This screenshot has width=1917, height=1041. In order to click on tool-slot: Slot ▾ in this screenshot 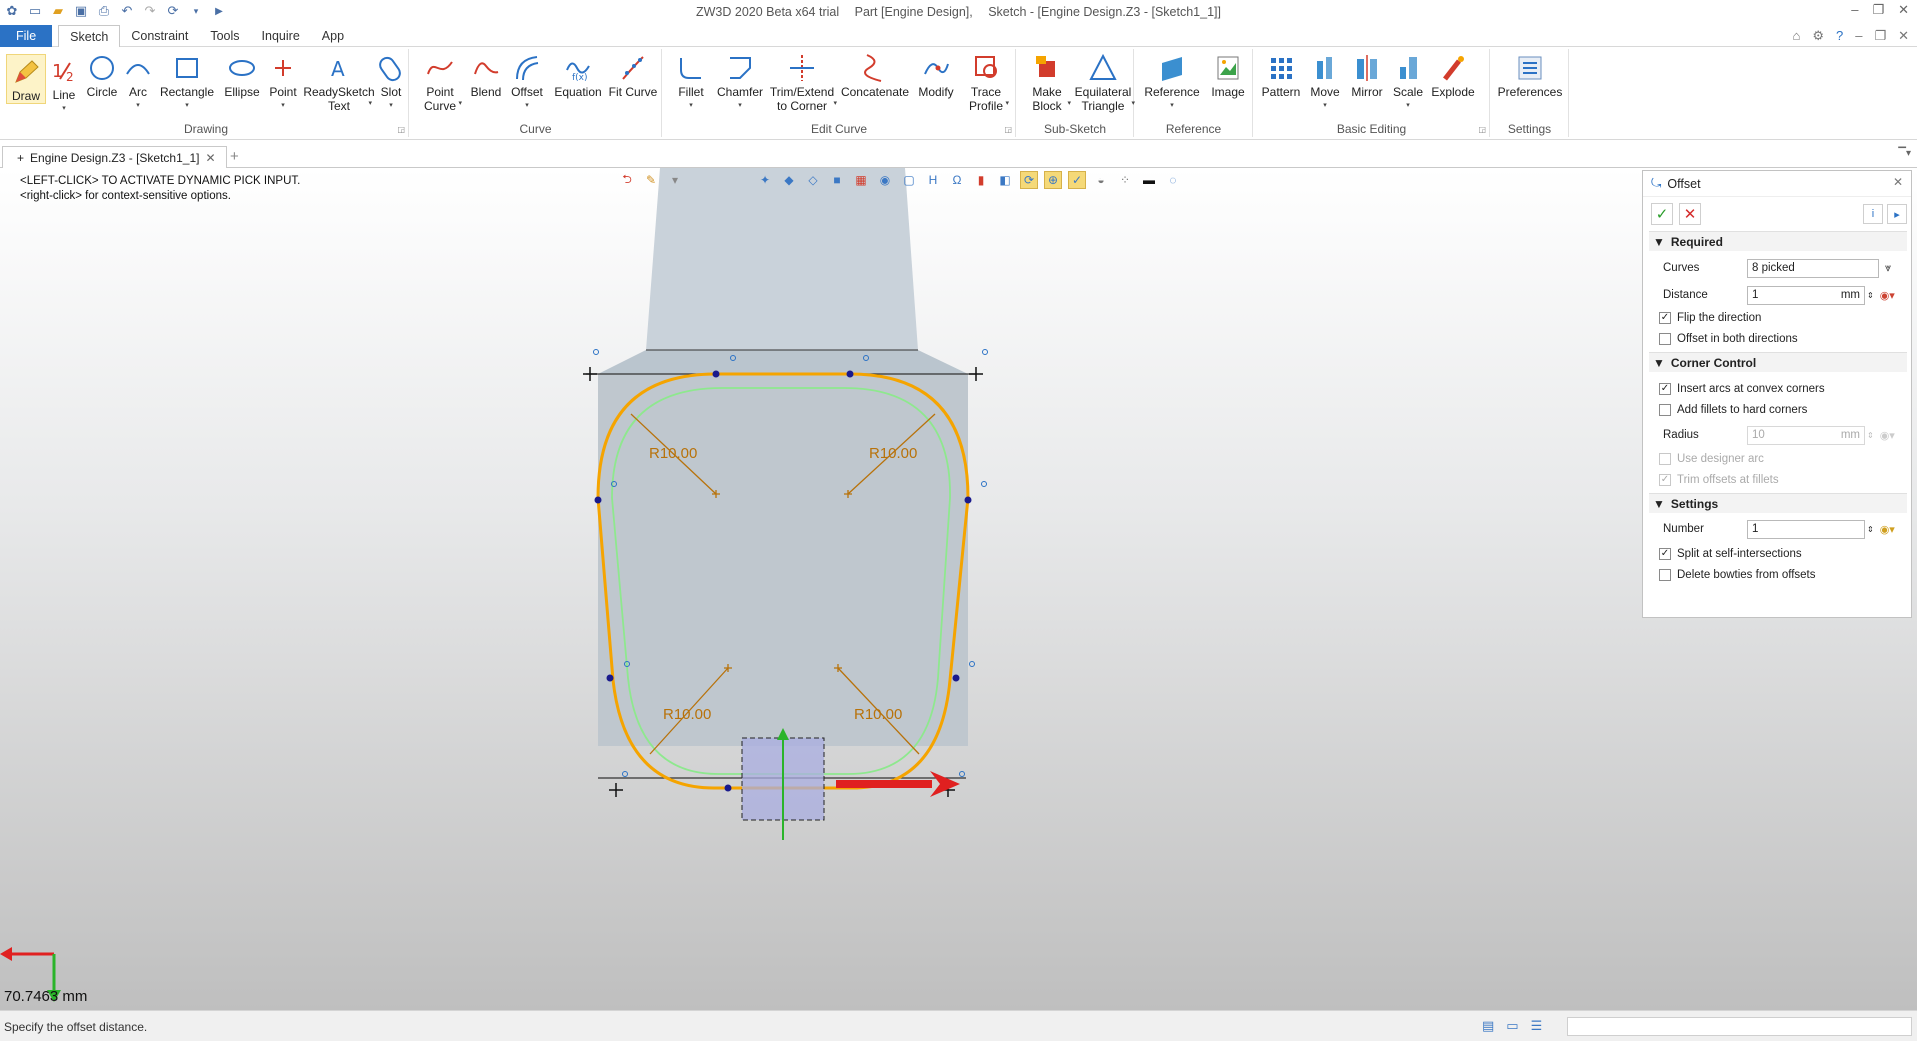, I will do `click(391, 82)`.